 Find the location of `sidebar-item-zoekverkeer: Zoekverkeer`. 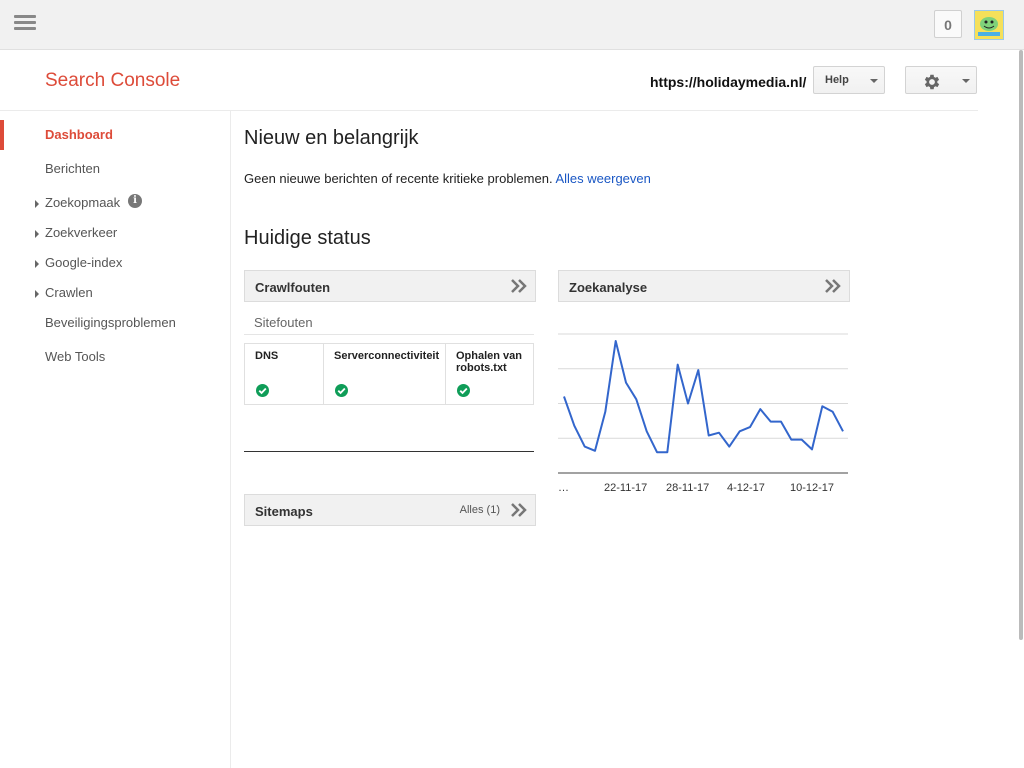

sidebar-item-zoekverkeer: Zoekverkeer is located at coordinates (115, 233).